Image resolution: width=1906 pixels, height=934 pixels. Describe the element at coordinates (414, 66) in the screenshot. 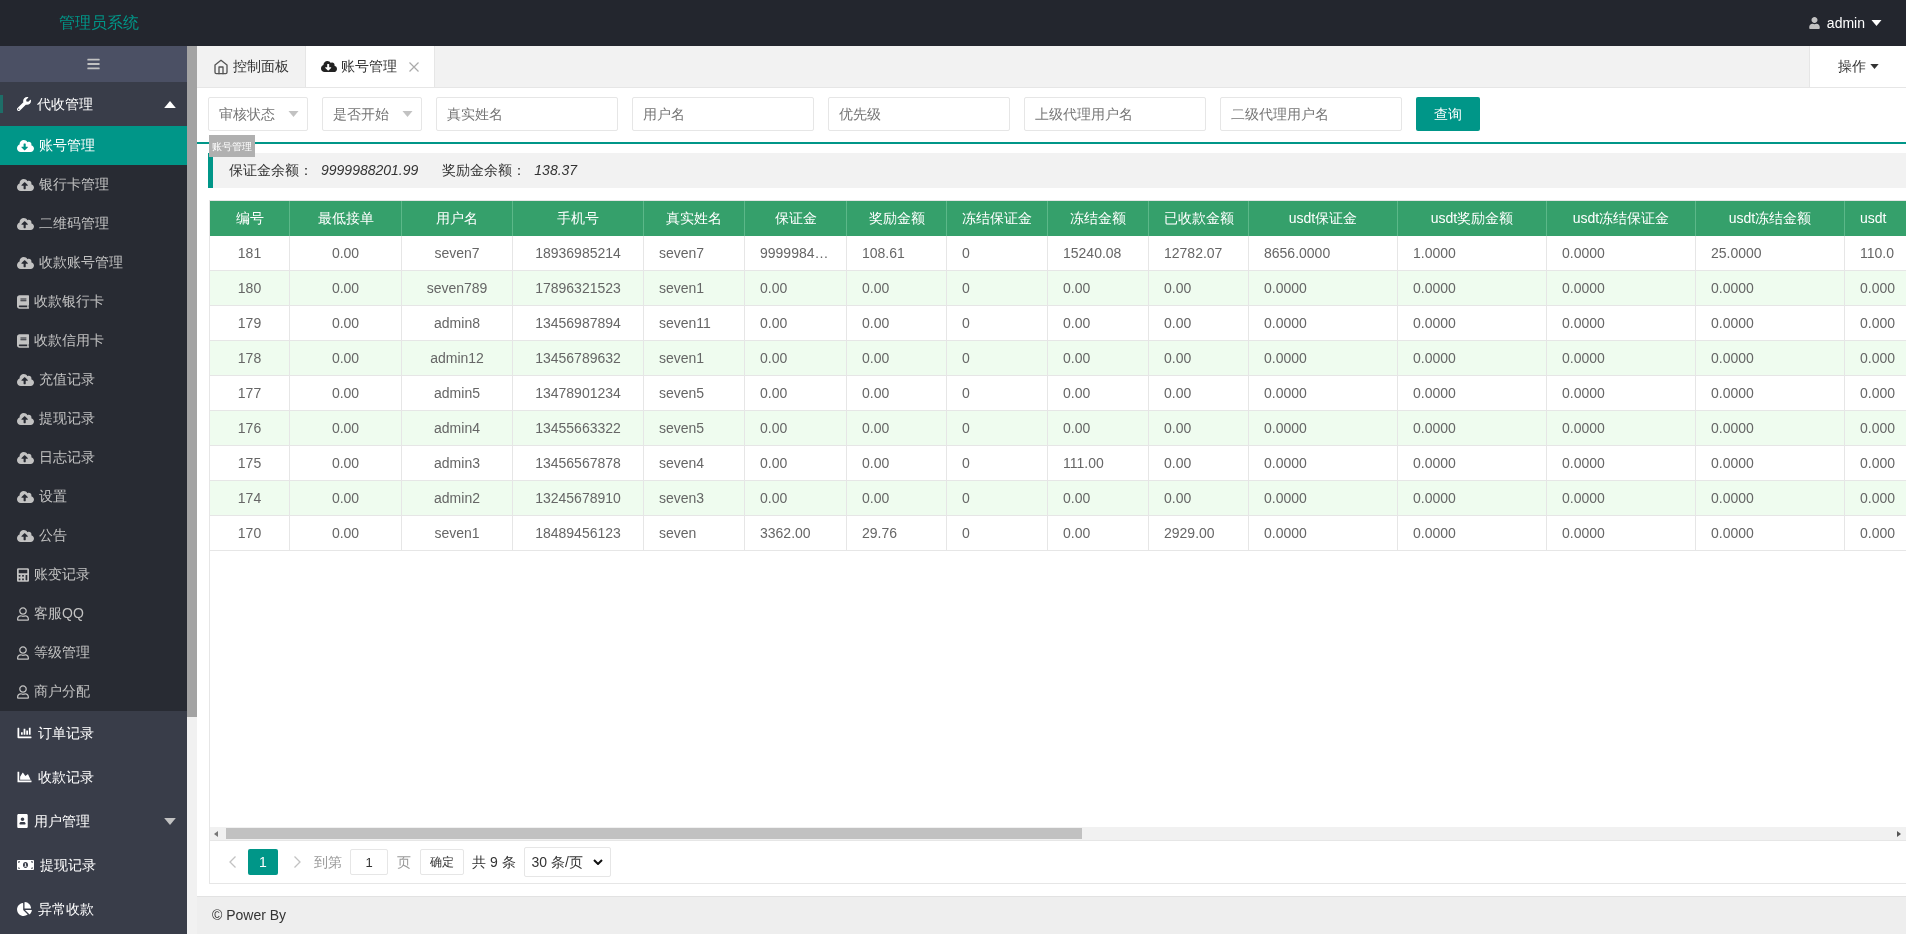

I see `close-icon` at that location.